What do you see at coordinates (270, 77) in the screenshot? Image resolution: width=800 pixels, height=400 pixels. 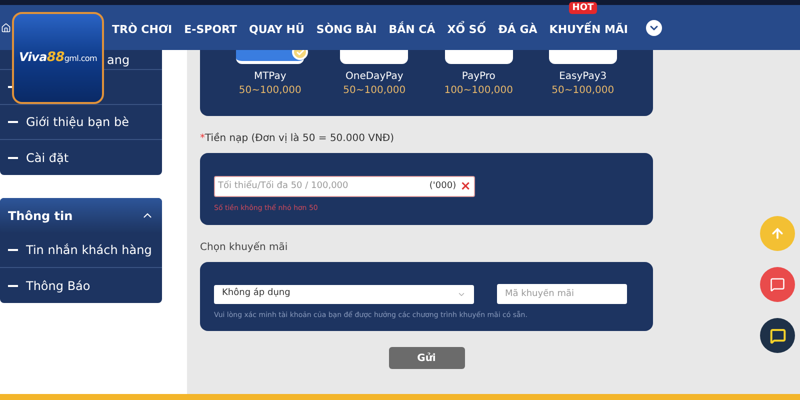 I see `payment-method-name: MTPay` at bounding box center [270, 77].